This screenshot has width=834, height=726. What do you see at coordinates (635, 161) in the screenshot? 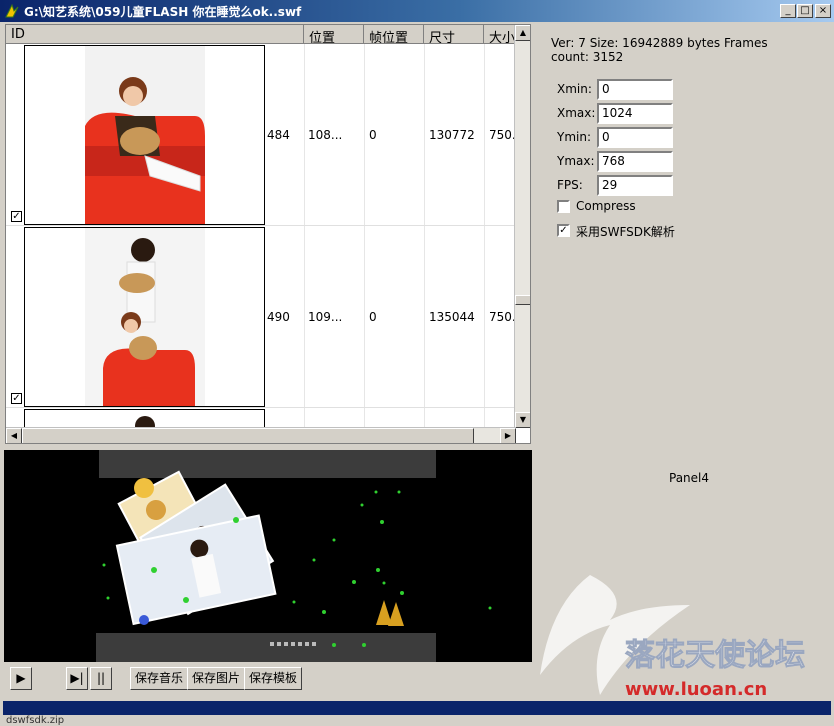
I see `ymax-field: 768` at bounding box center [635, 161].